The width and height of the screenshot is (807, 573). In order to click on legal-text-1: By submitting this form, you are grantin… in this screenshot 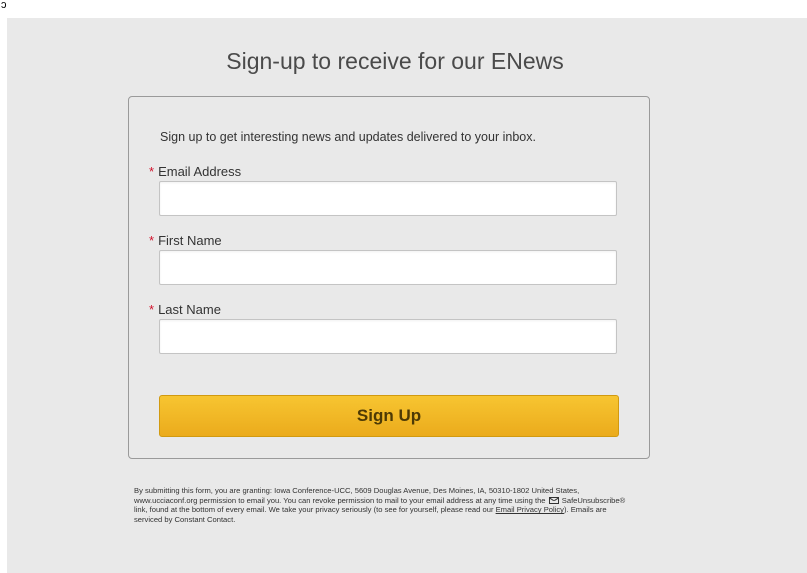, I will do `click(357, 495)`.